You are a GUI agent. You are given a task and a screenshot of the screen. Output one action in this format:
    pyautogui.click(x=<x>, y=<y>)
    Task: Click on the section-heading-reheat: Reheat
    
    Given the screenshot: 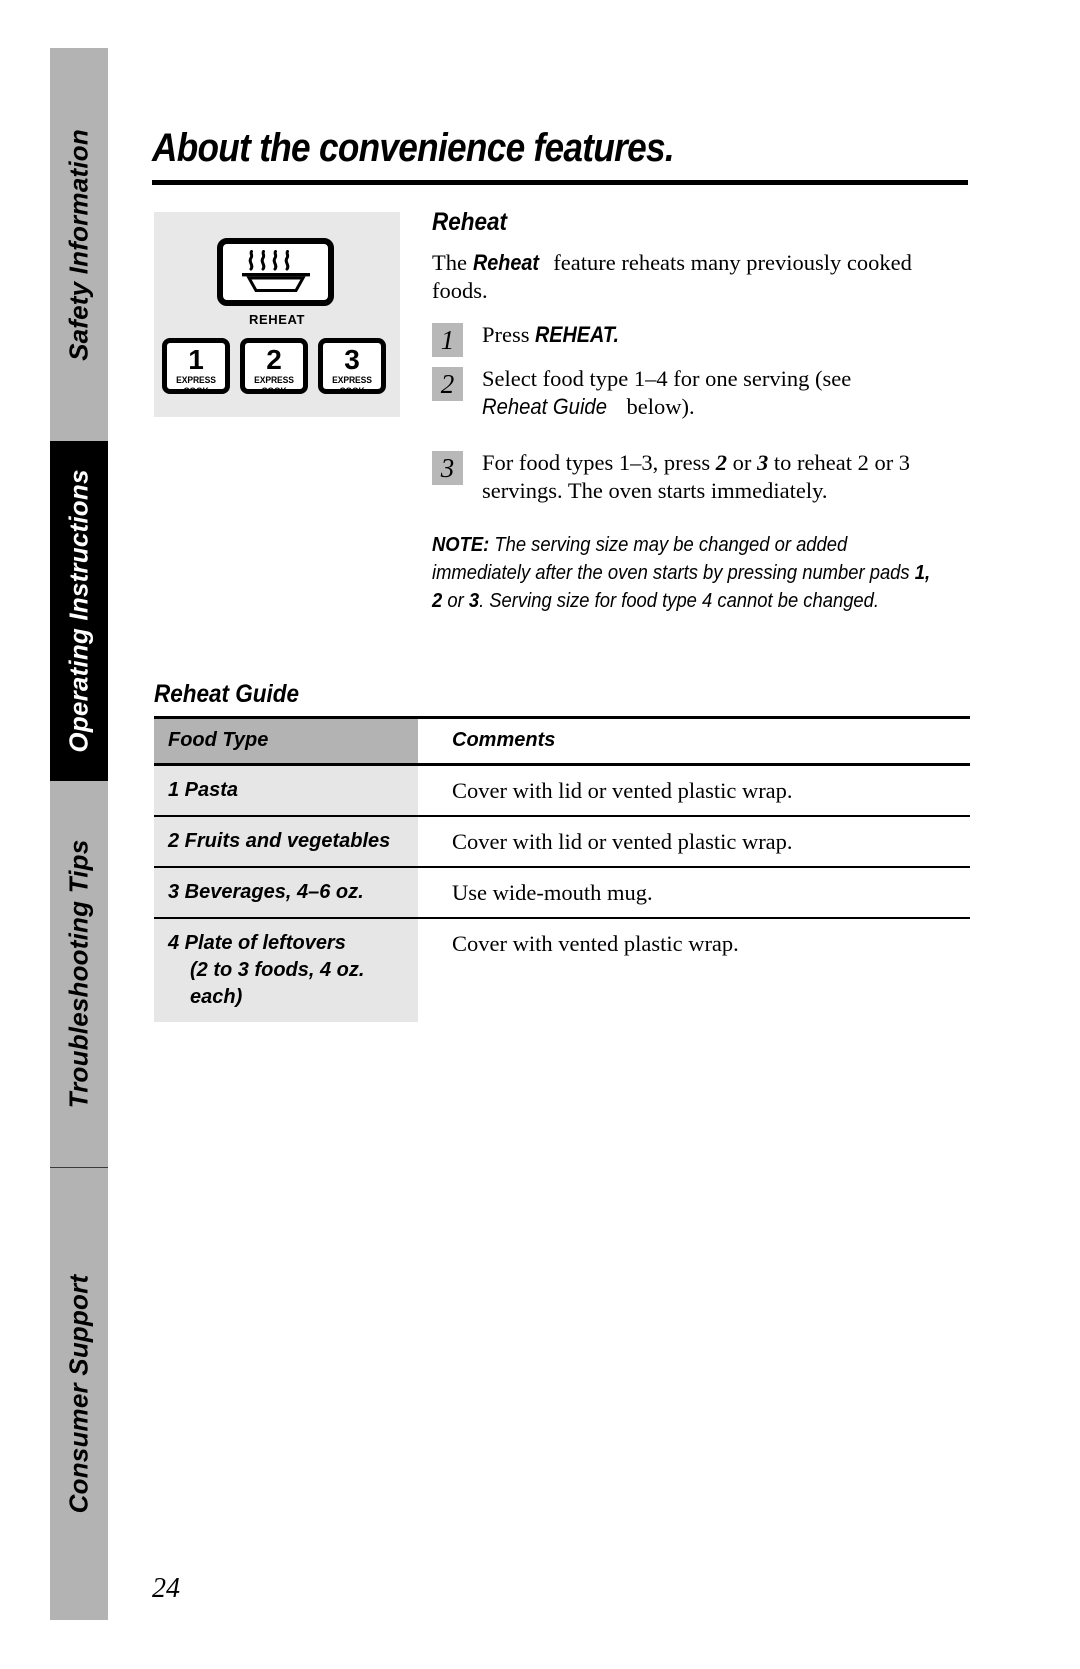 What is the action you would take?
    pyautogui.click(x=470, y=222)
    